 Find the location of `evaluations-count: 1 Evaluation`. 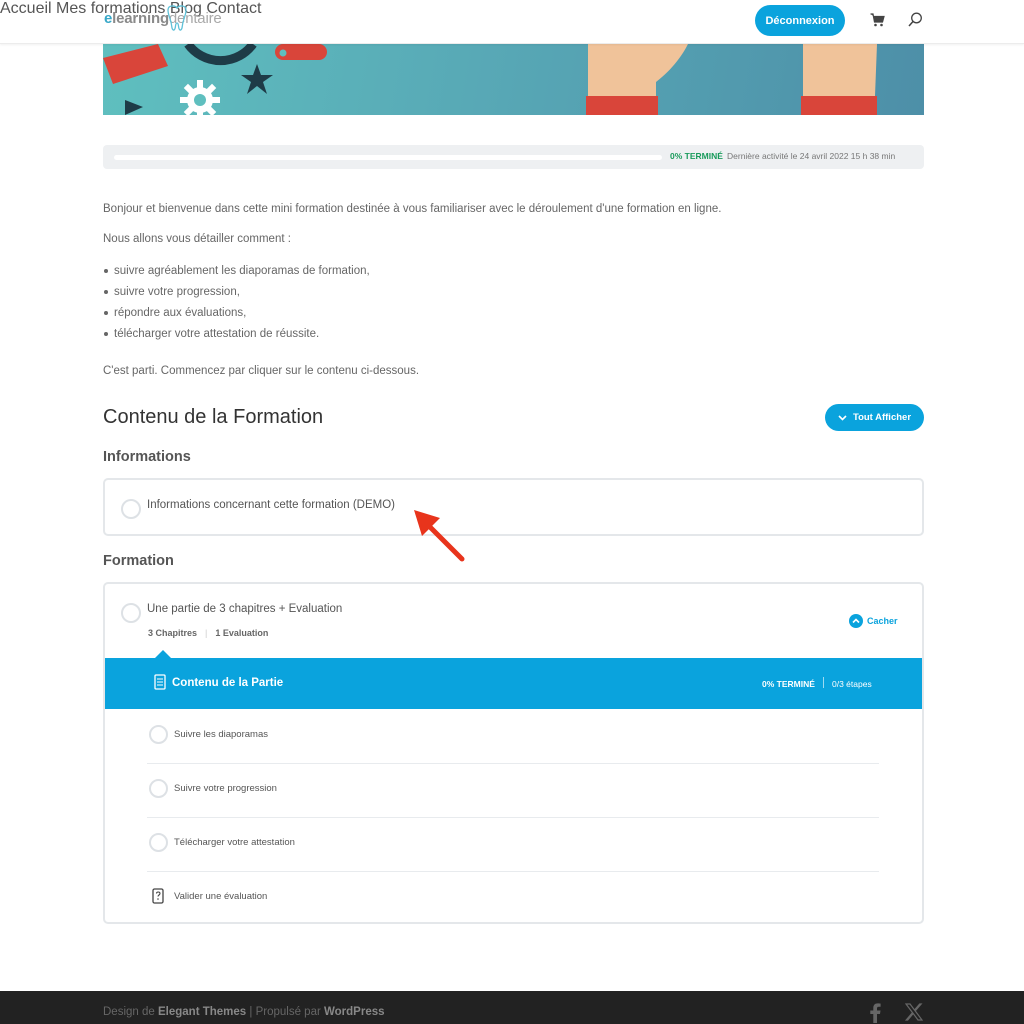

evaluations-count: 1 Evaluation is located at coordinates (242, 633).